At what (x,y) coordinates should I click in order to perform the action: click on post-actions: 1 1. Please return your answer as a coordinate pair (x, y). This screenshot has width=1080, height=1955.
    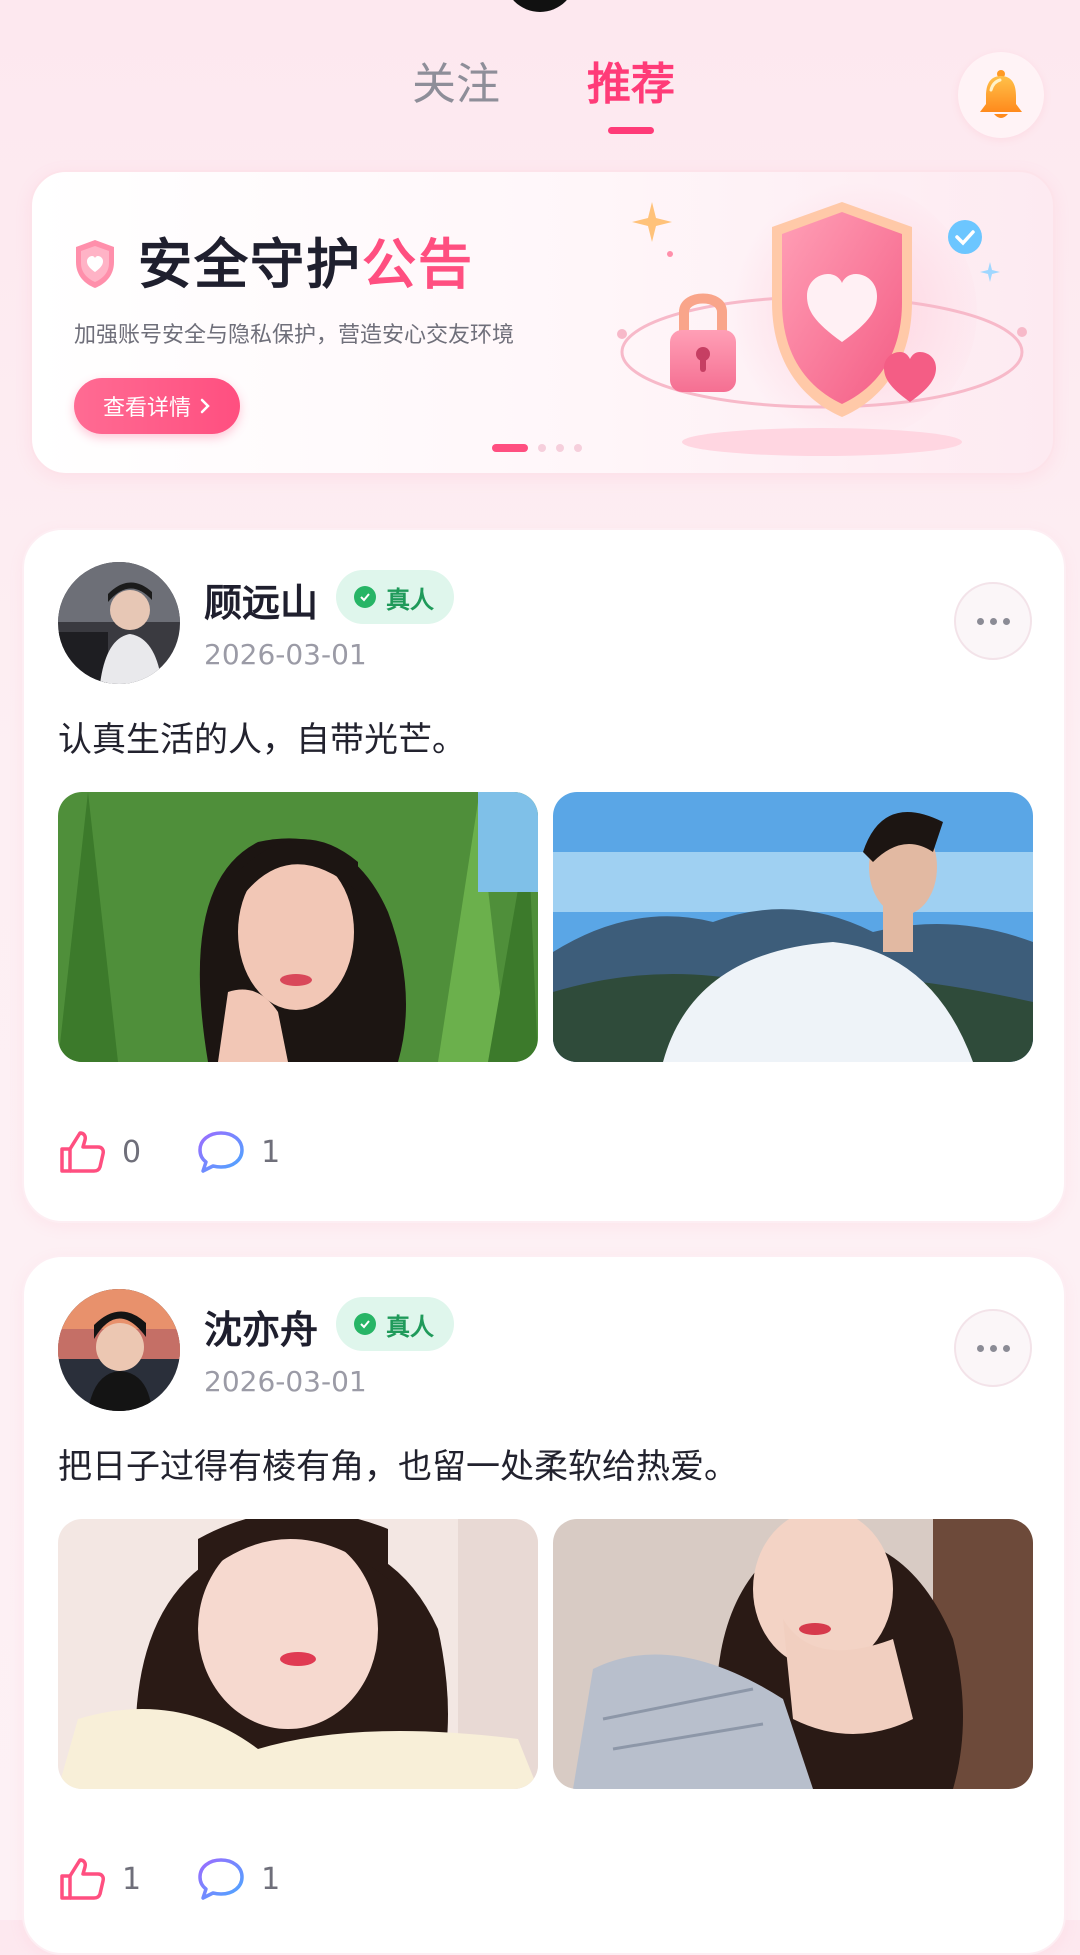
    Looking at the image, I should click on (197, 1879).